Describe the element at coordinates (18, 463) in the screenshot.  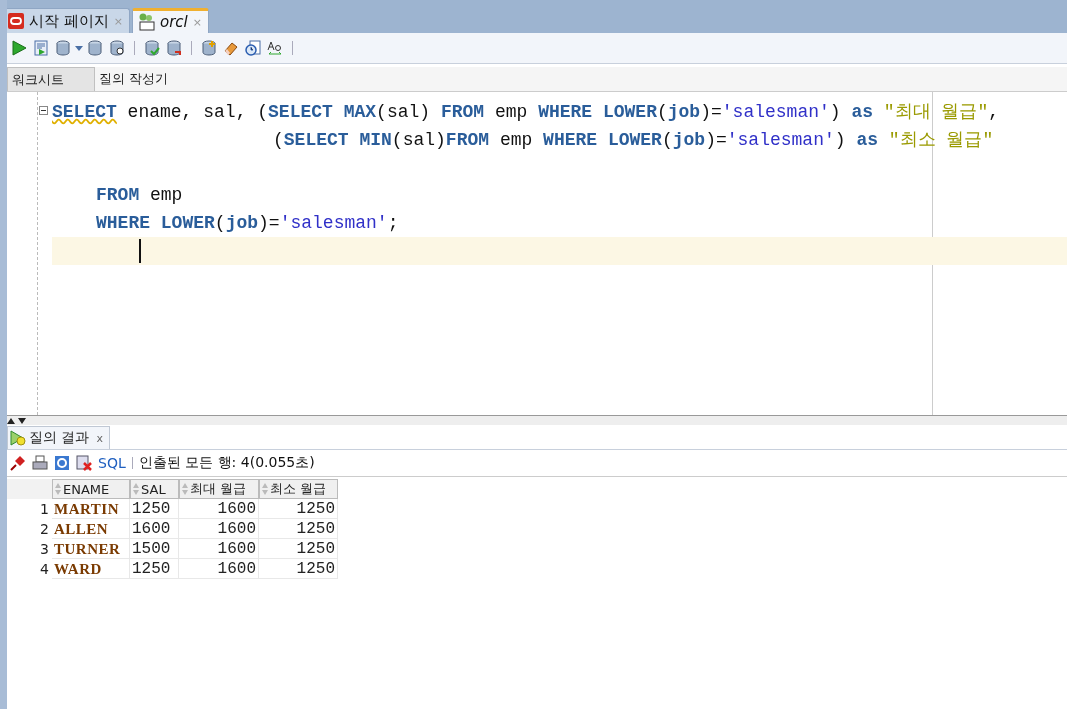
I see `pin-icon` at that location.